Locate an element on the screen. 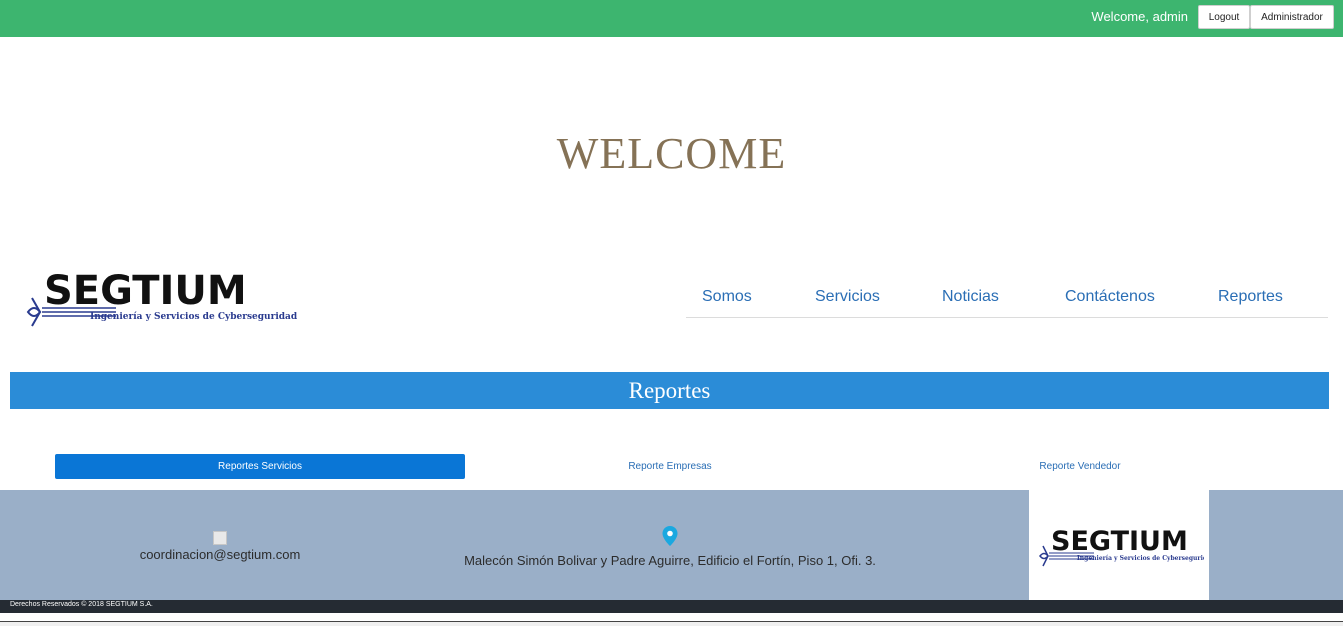 The image size is (1343, 626). copyright-bar is located at coordinates (671, 606).